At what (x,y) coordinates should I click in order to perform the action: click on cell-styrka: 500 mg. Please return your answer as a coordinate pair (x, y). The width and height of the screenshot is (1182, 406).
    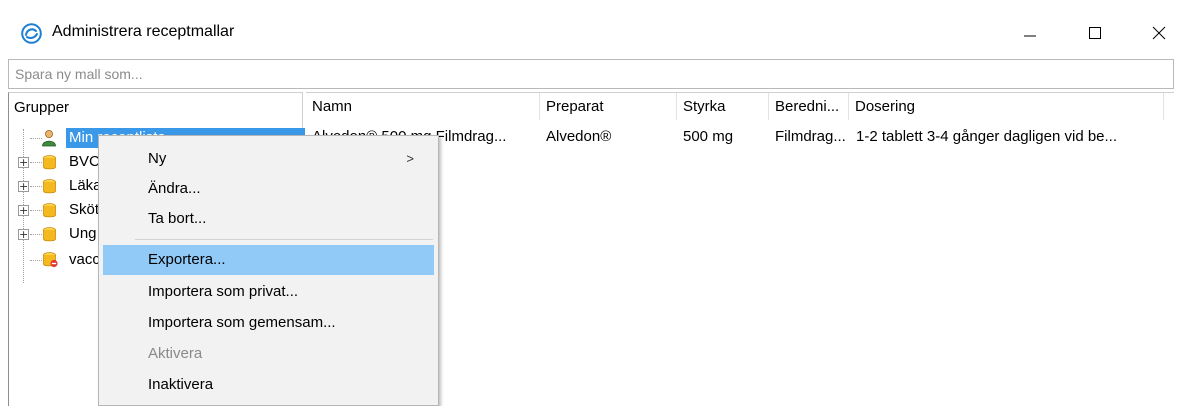
    Looking at the image, I should click on (708, 136).